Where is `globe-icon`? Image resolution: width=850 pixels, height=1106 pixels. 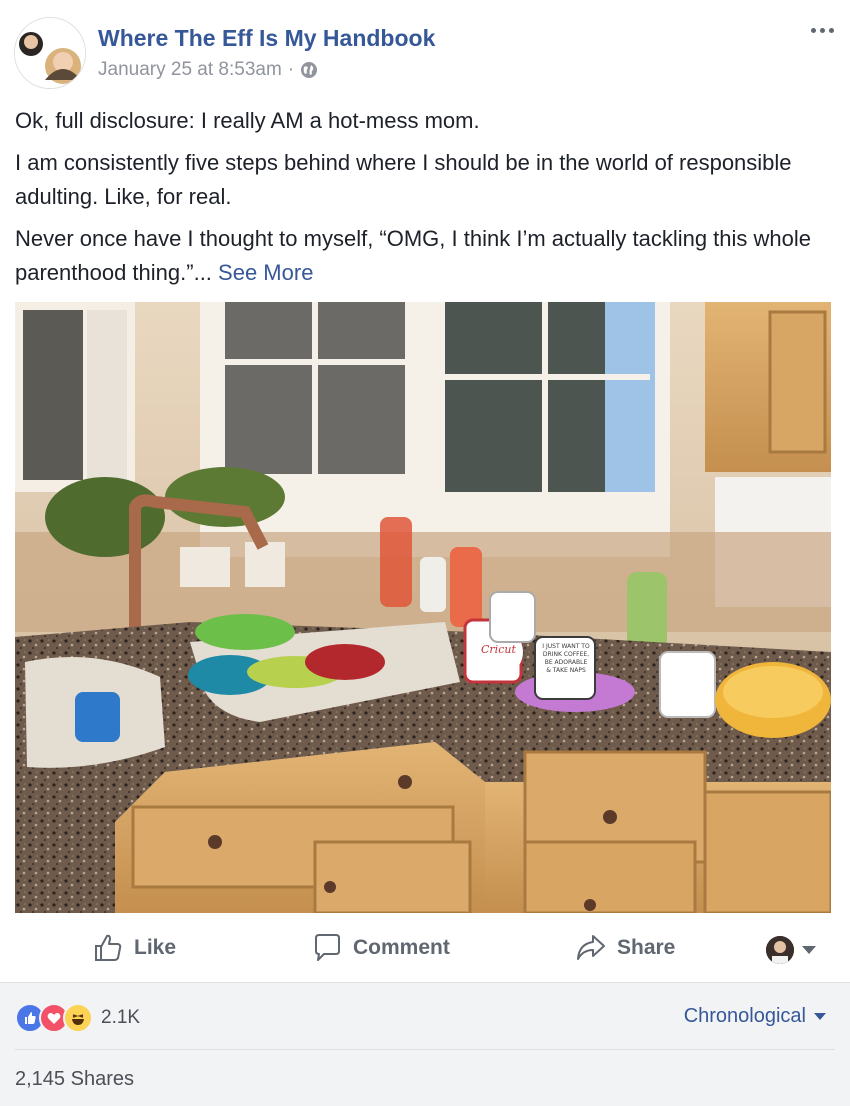 globe-icon is located at coordinates (309, 70).